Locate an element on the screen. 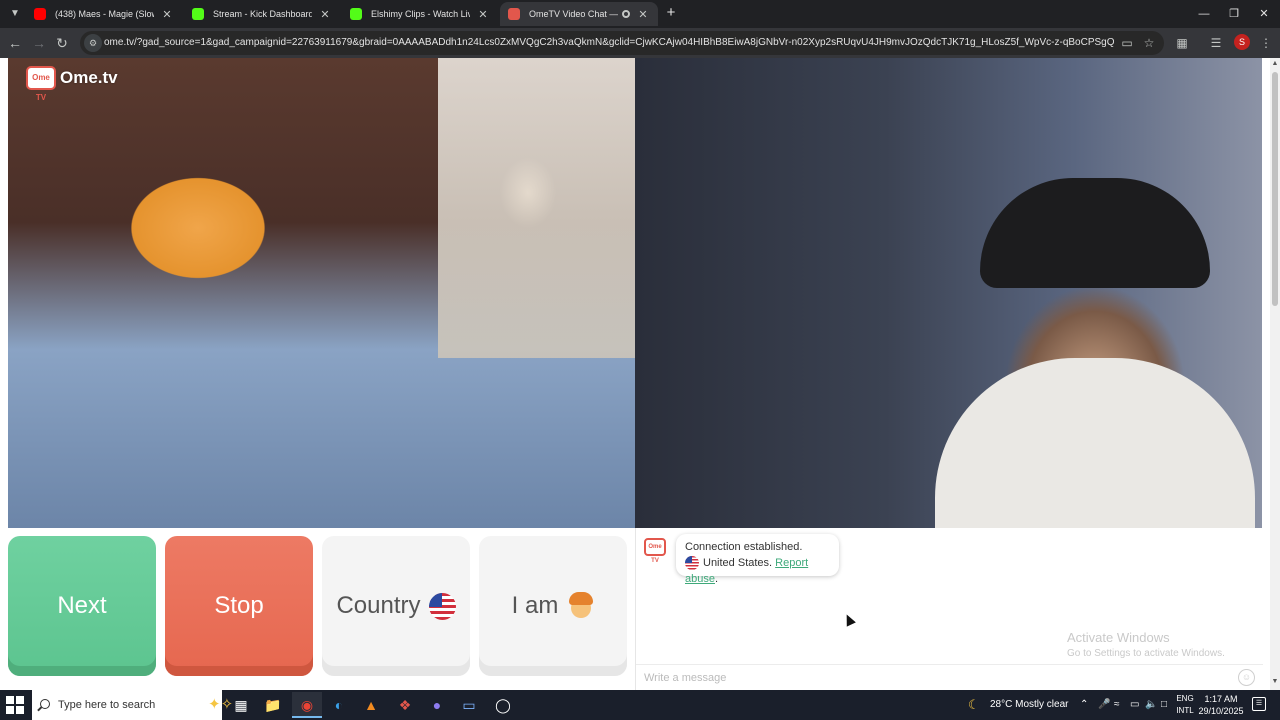 The image size is (1280, 720). extensions-icon: ▦ is located at coordinates (1182, 43).